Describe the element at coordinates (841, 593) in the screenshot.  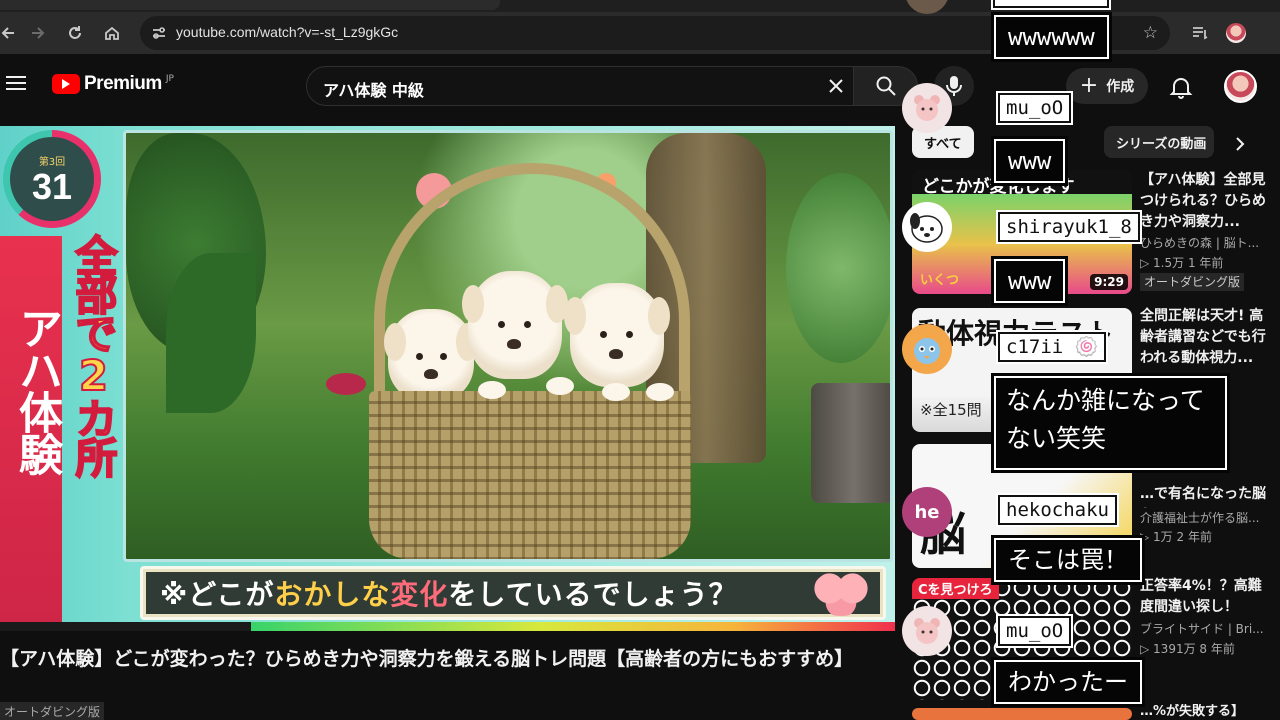
I see `brain-icon` at that location.